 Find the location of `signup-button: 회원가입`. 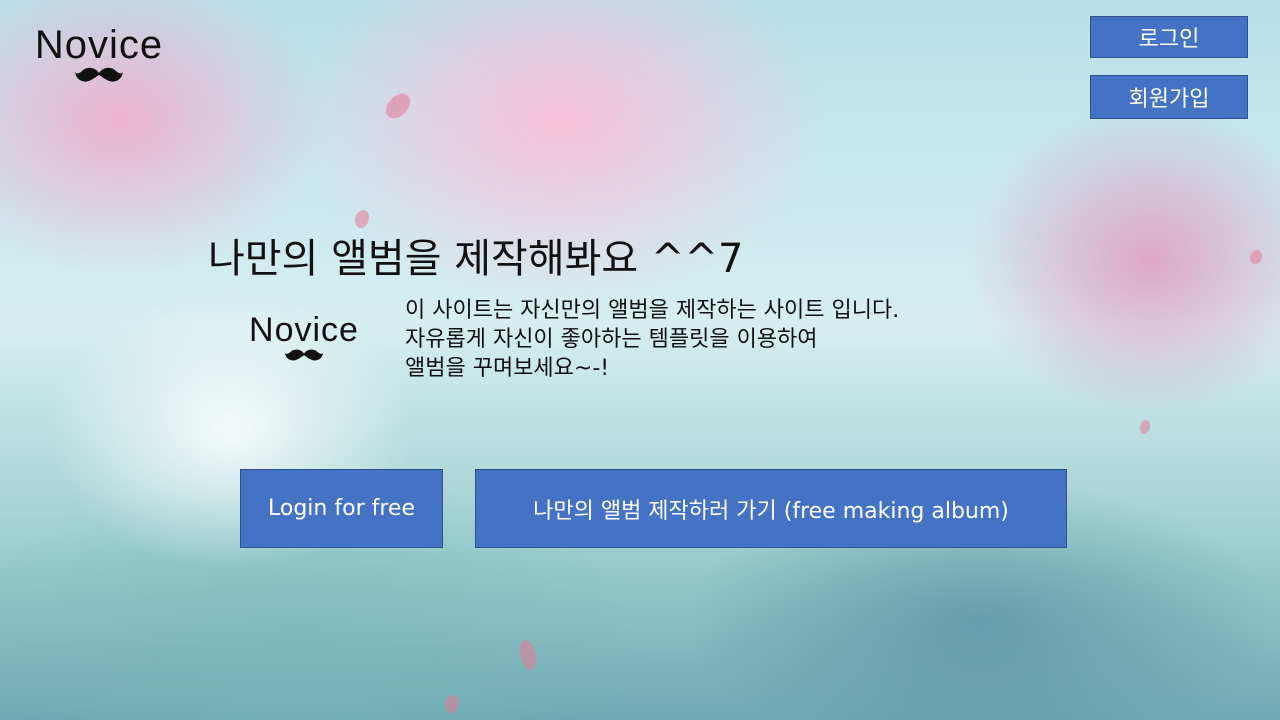

signup-button: 회원가입 is located at coordinates (1169, 97).